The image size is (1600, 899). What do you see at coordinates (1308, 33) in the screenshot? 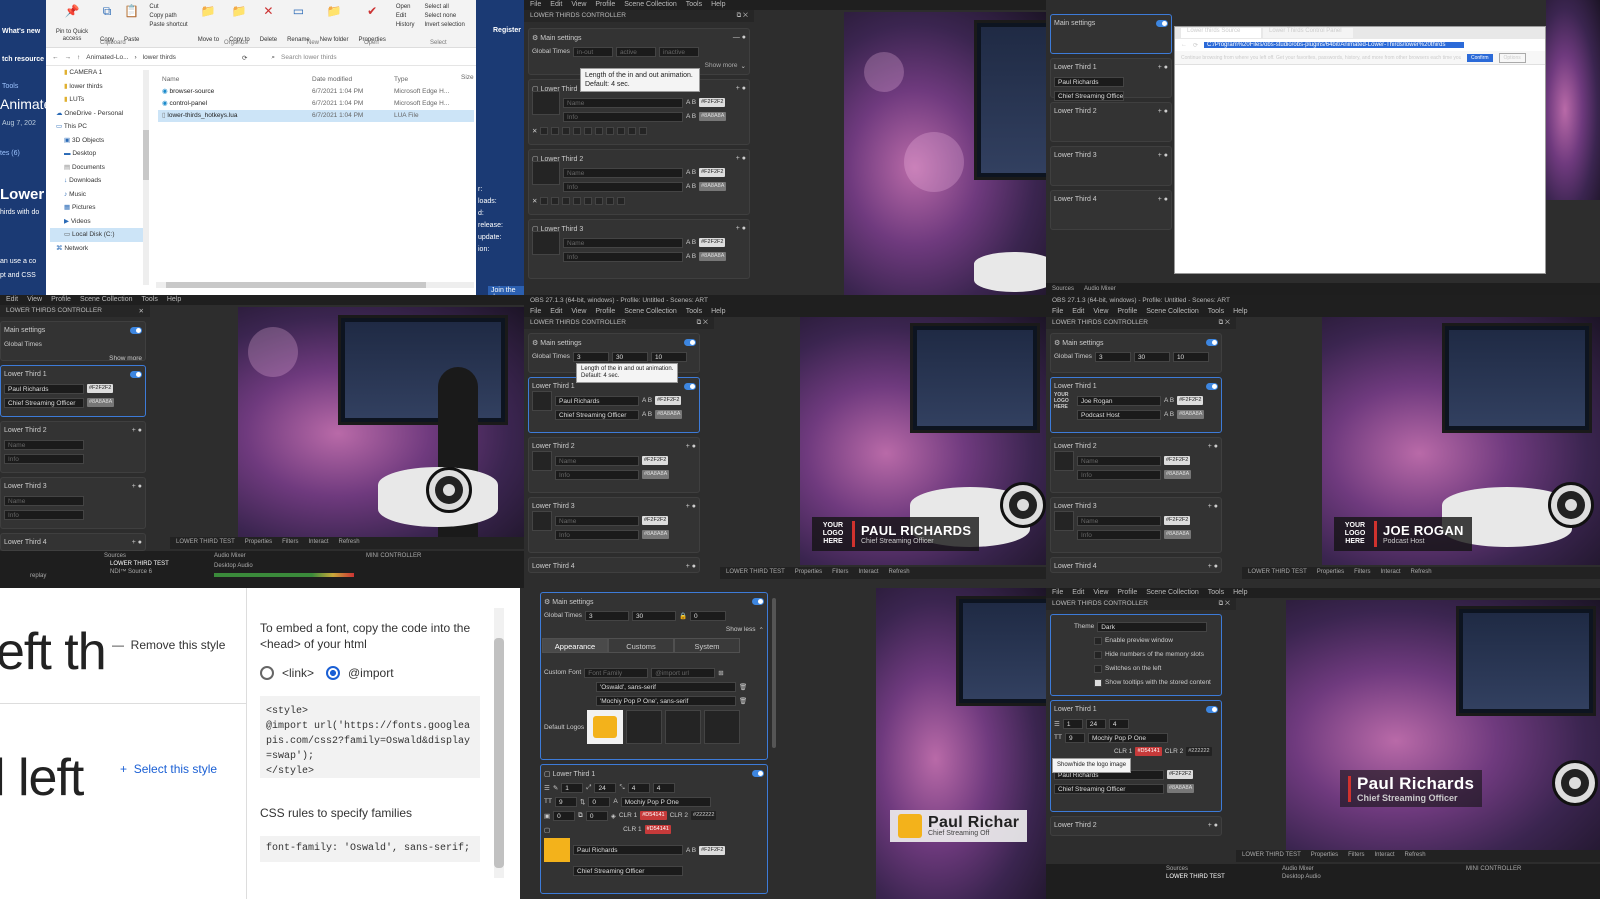
I see `browser-tab: Lower Thirds Control Panel` at bounding box center [1308, 33].